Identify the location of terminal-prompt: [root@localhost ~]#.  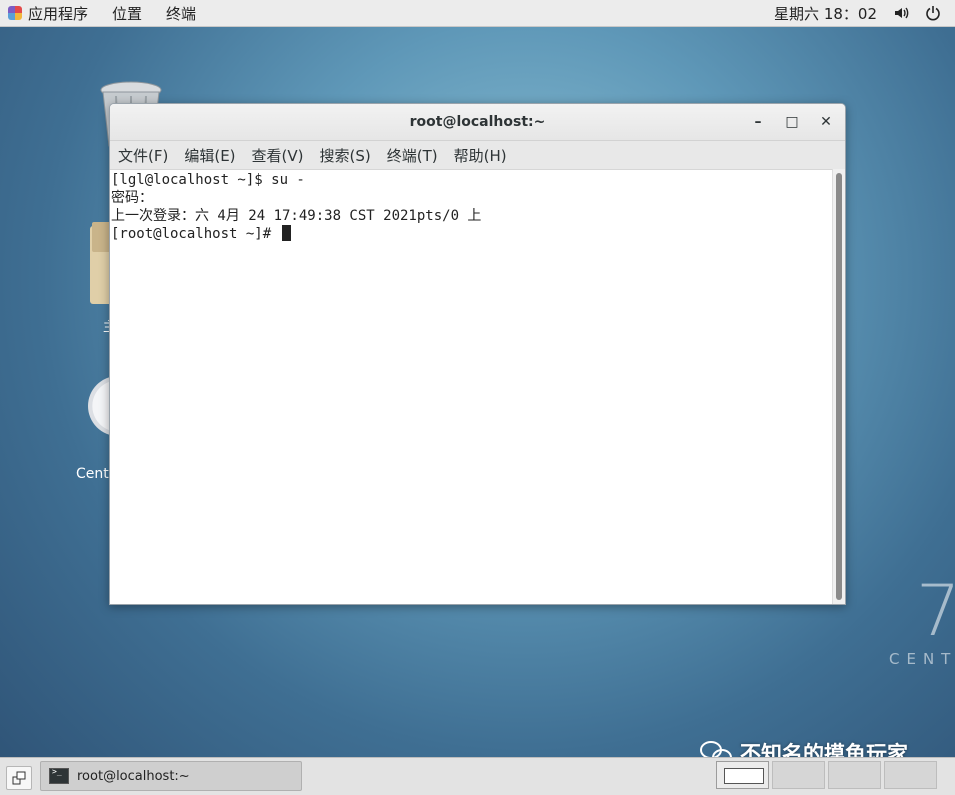
(195, 234).